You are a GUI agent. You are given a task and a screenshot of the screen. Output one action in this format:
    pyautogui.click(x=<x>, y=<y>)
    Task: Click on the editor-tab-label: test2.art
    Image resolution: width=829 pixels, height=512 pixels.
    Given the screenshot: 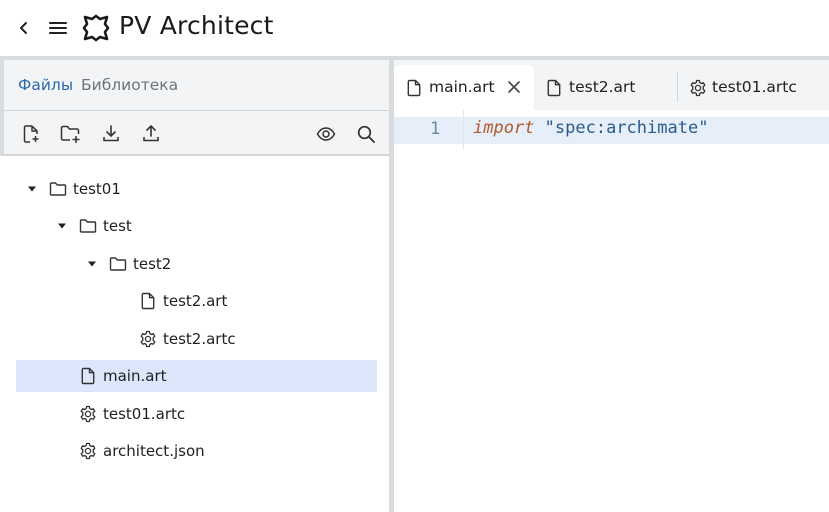 What is the action you would take?
    pyautogui.click(x=602, y=87)
    